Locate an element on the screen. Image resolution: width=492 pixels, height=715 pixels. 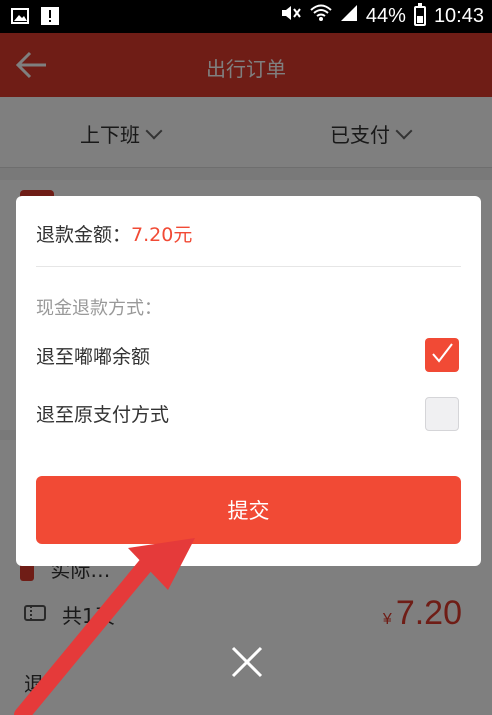
alert-icon is located at coordinates (50, 16).